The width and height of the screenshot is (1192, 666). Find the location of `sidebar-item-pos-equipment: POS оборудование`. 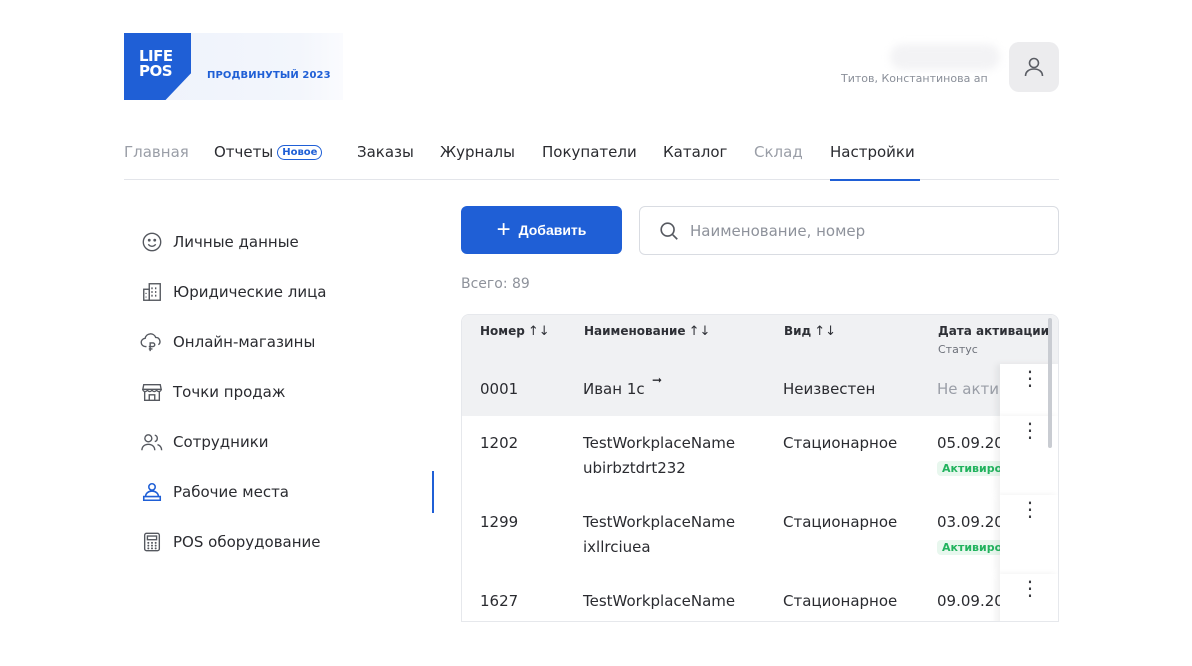

sidebar-item-pos-equipment: POS оборудование is located at coordinates (230, 542).